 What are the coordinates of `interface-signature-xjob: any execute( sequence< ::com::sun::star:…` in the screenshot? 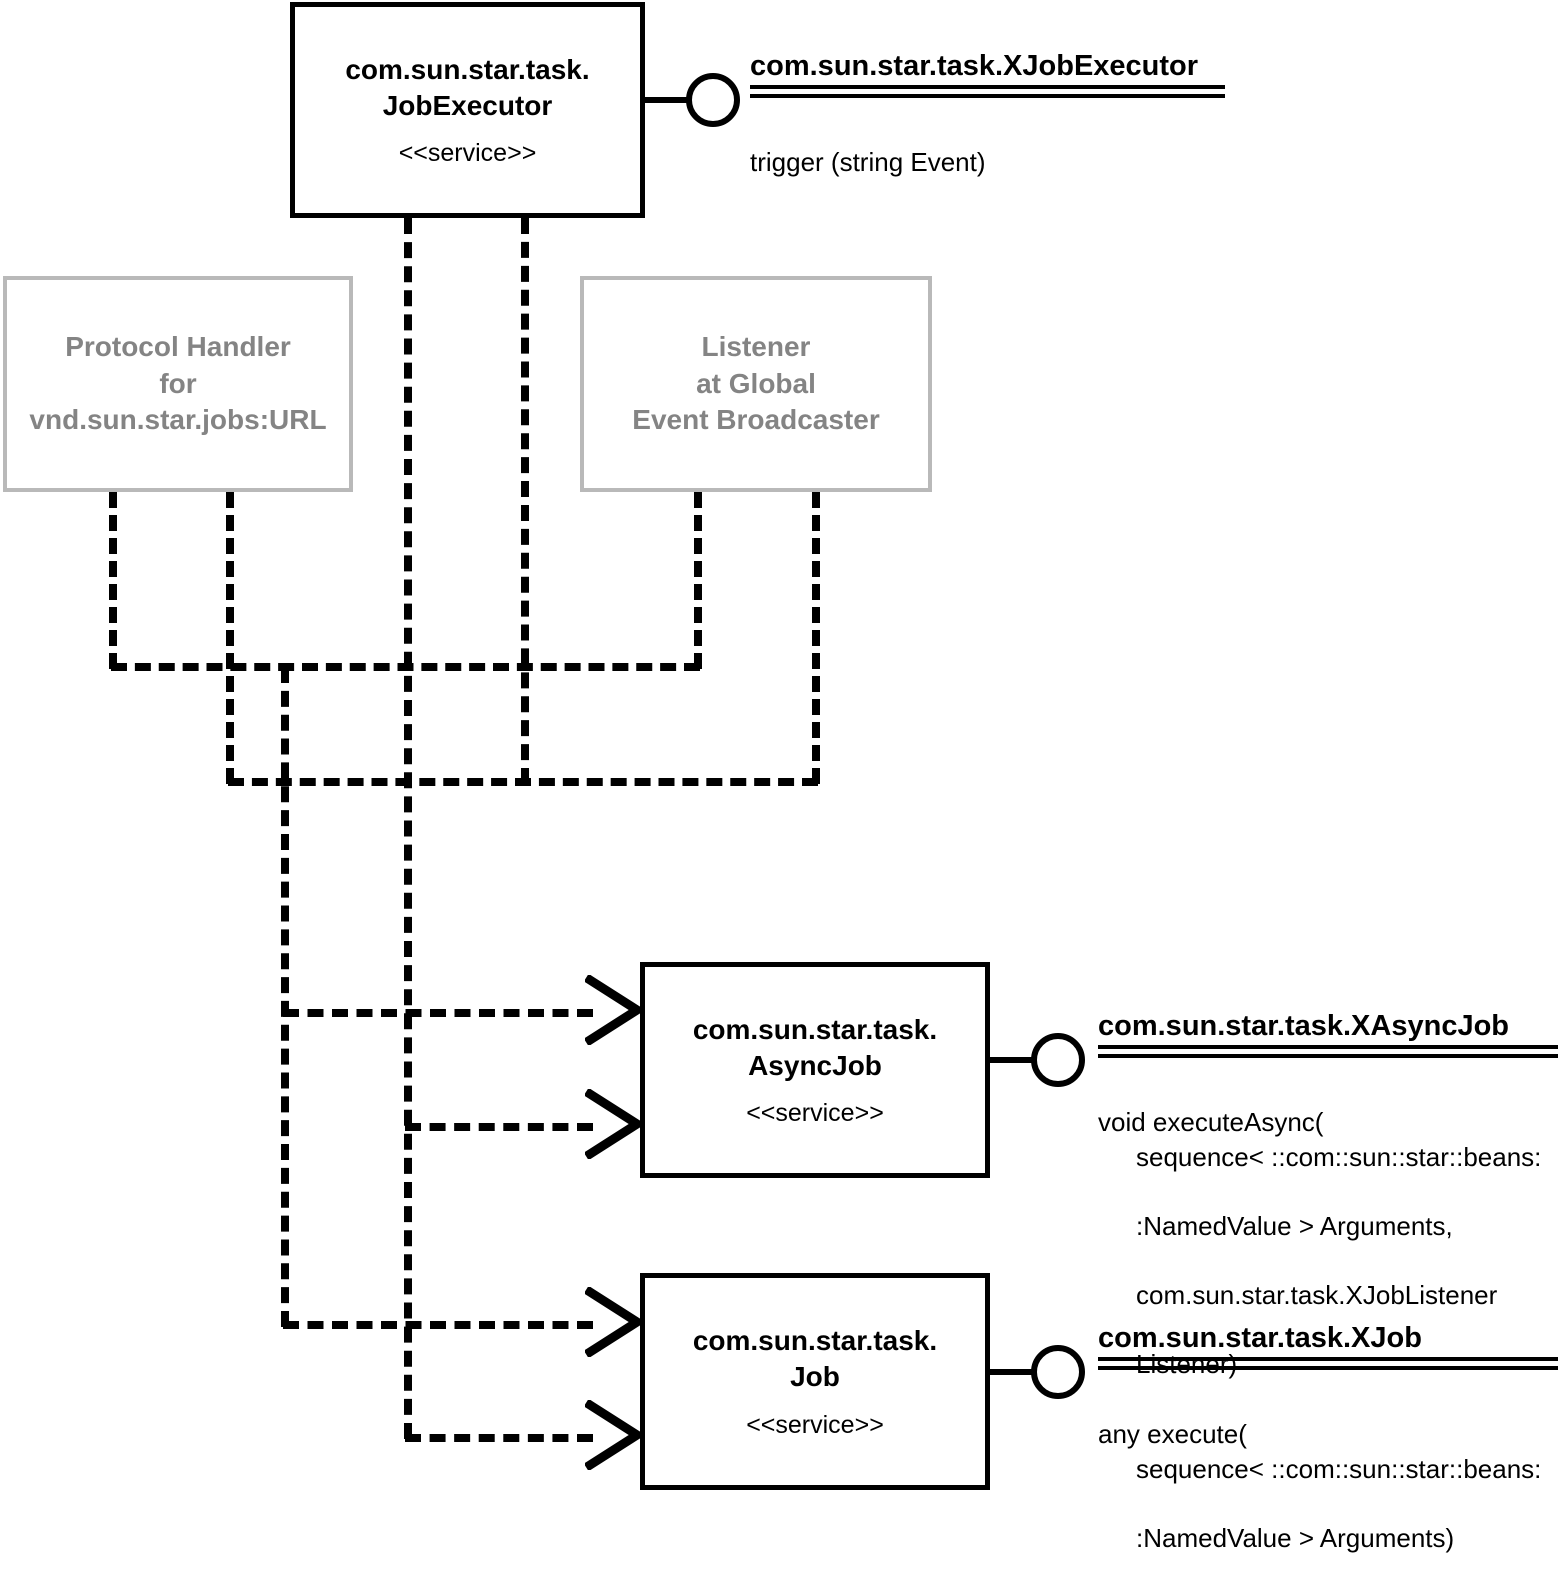 It's located at (1328, 1478).